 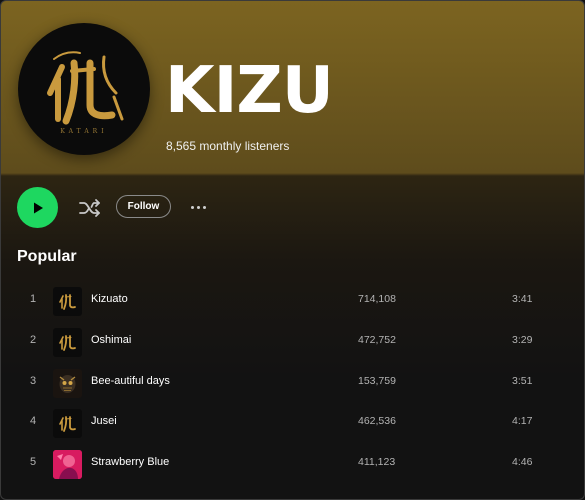 I want to click on artist-avatar: KATARI, so click(x=84, y=89).